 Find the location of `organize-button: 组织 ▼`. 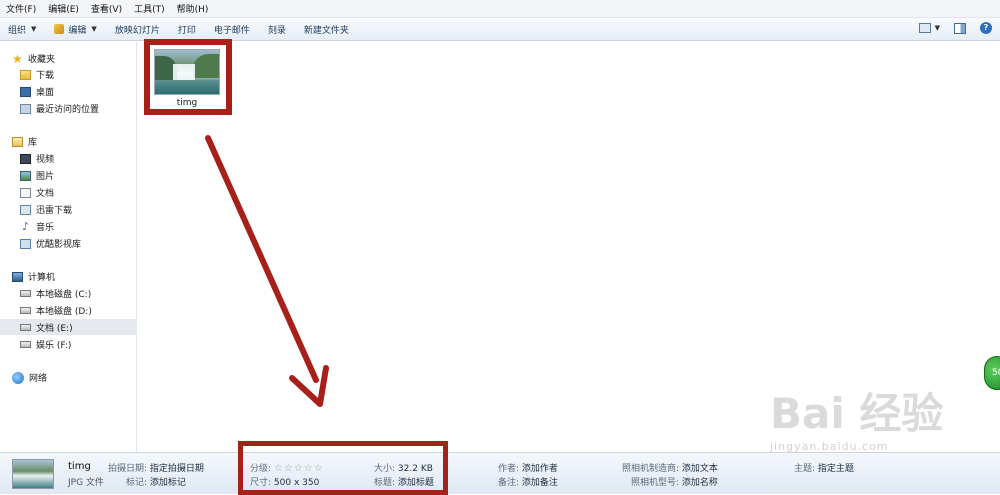

organize-button: 组织 ▼ is located at coordinates (22, 29).